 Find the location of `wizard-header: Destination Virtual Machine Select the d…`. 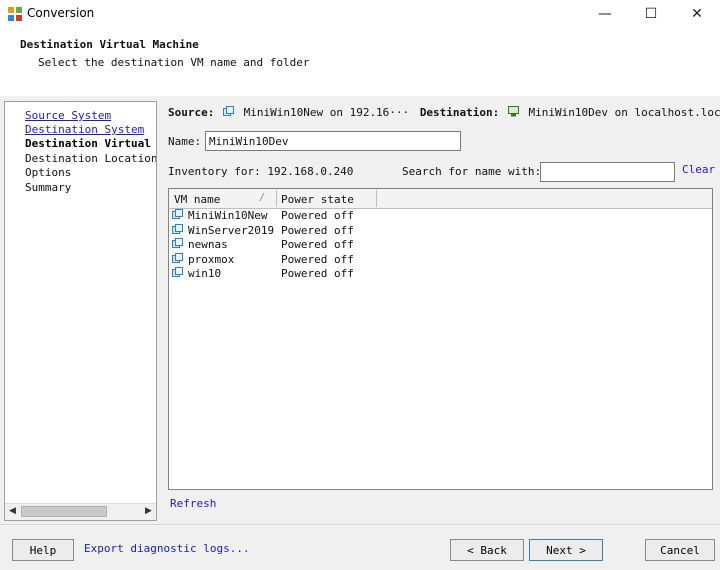

wizard-header: Destination Virtual Machine Select the d… is located at coordinates (360, 64).